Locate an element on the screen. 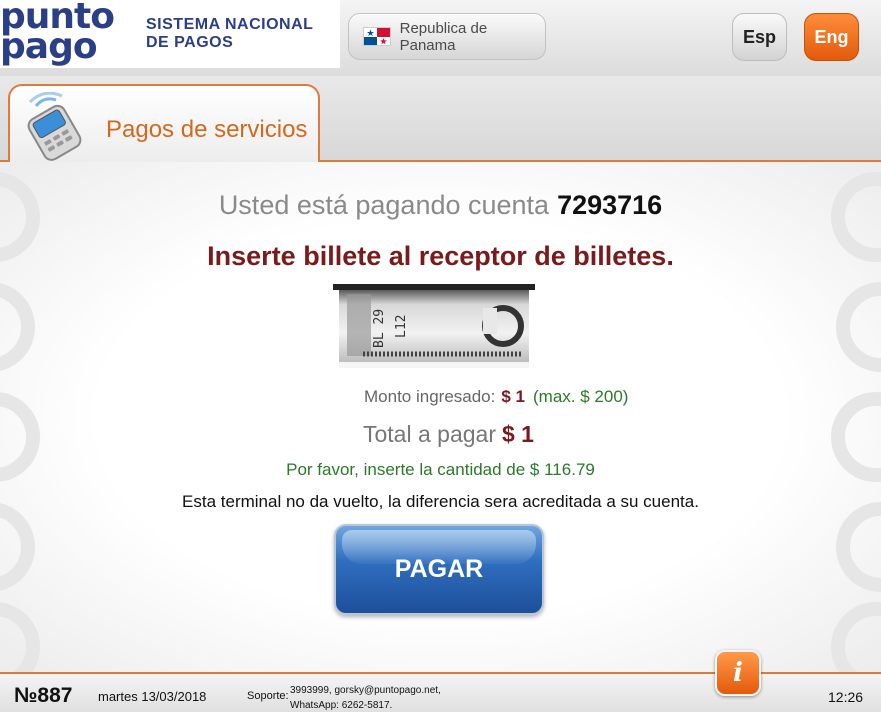  puntopago-logo: punto pago is located at coordinates (62, 32).